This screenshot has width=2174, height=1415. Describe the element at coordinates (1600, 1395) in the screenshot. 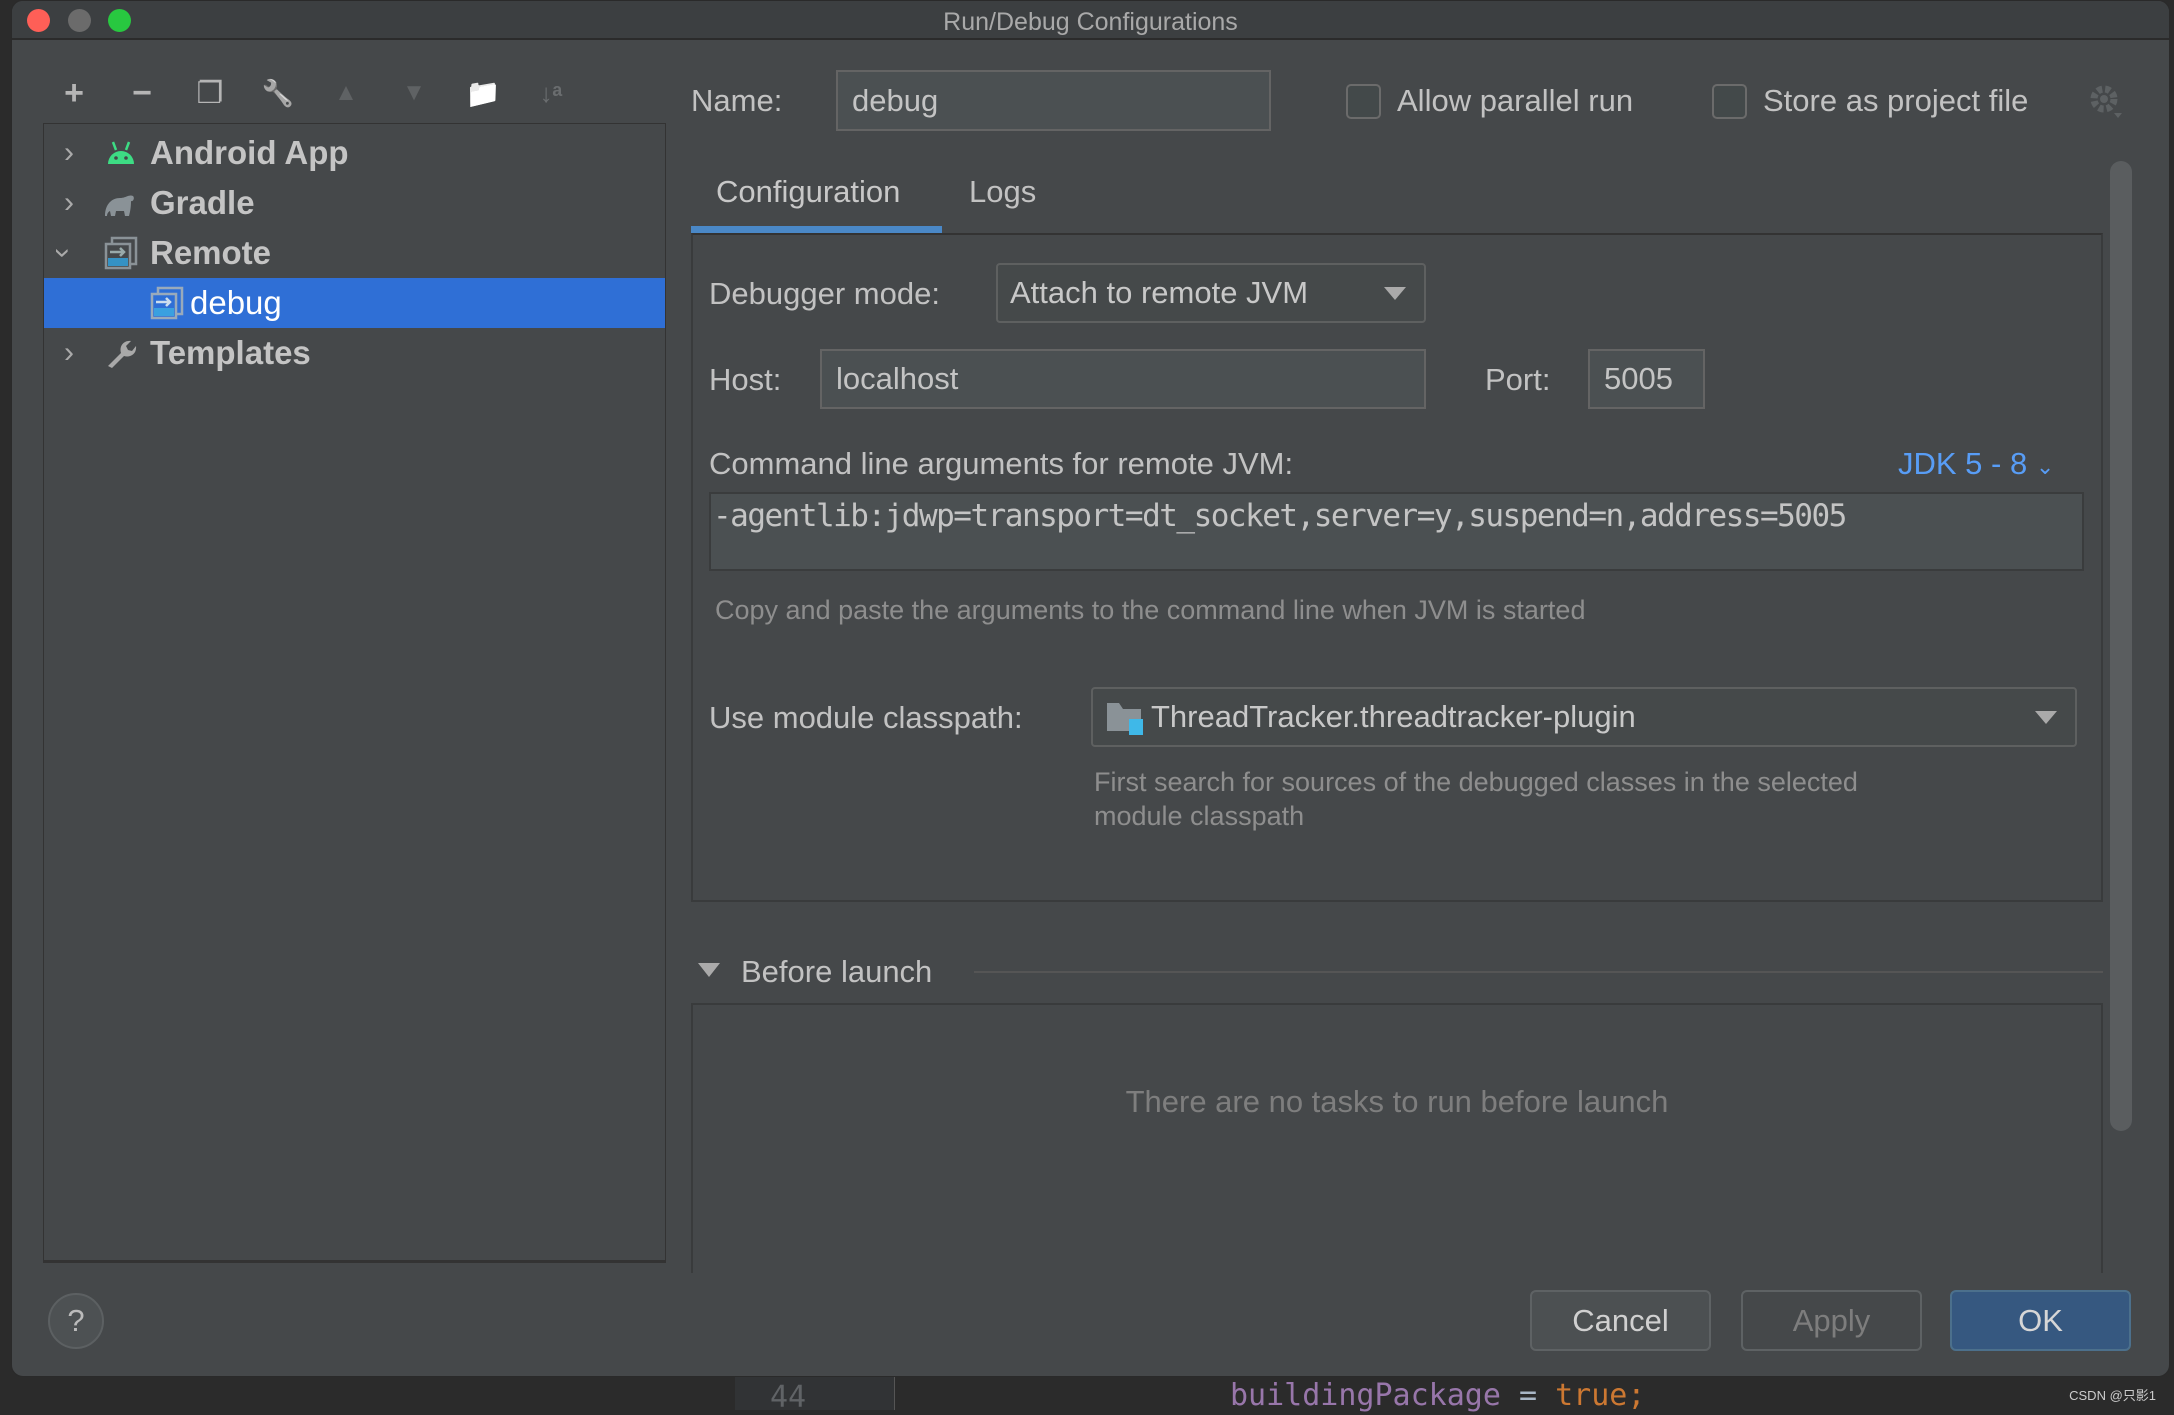

I see `code-val: true;` at that location.